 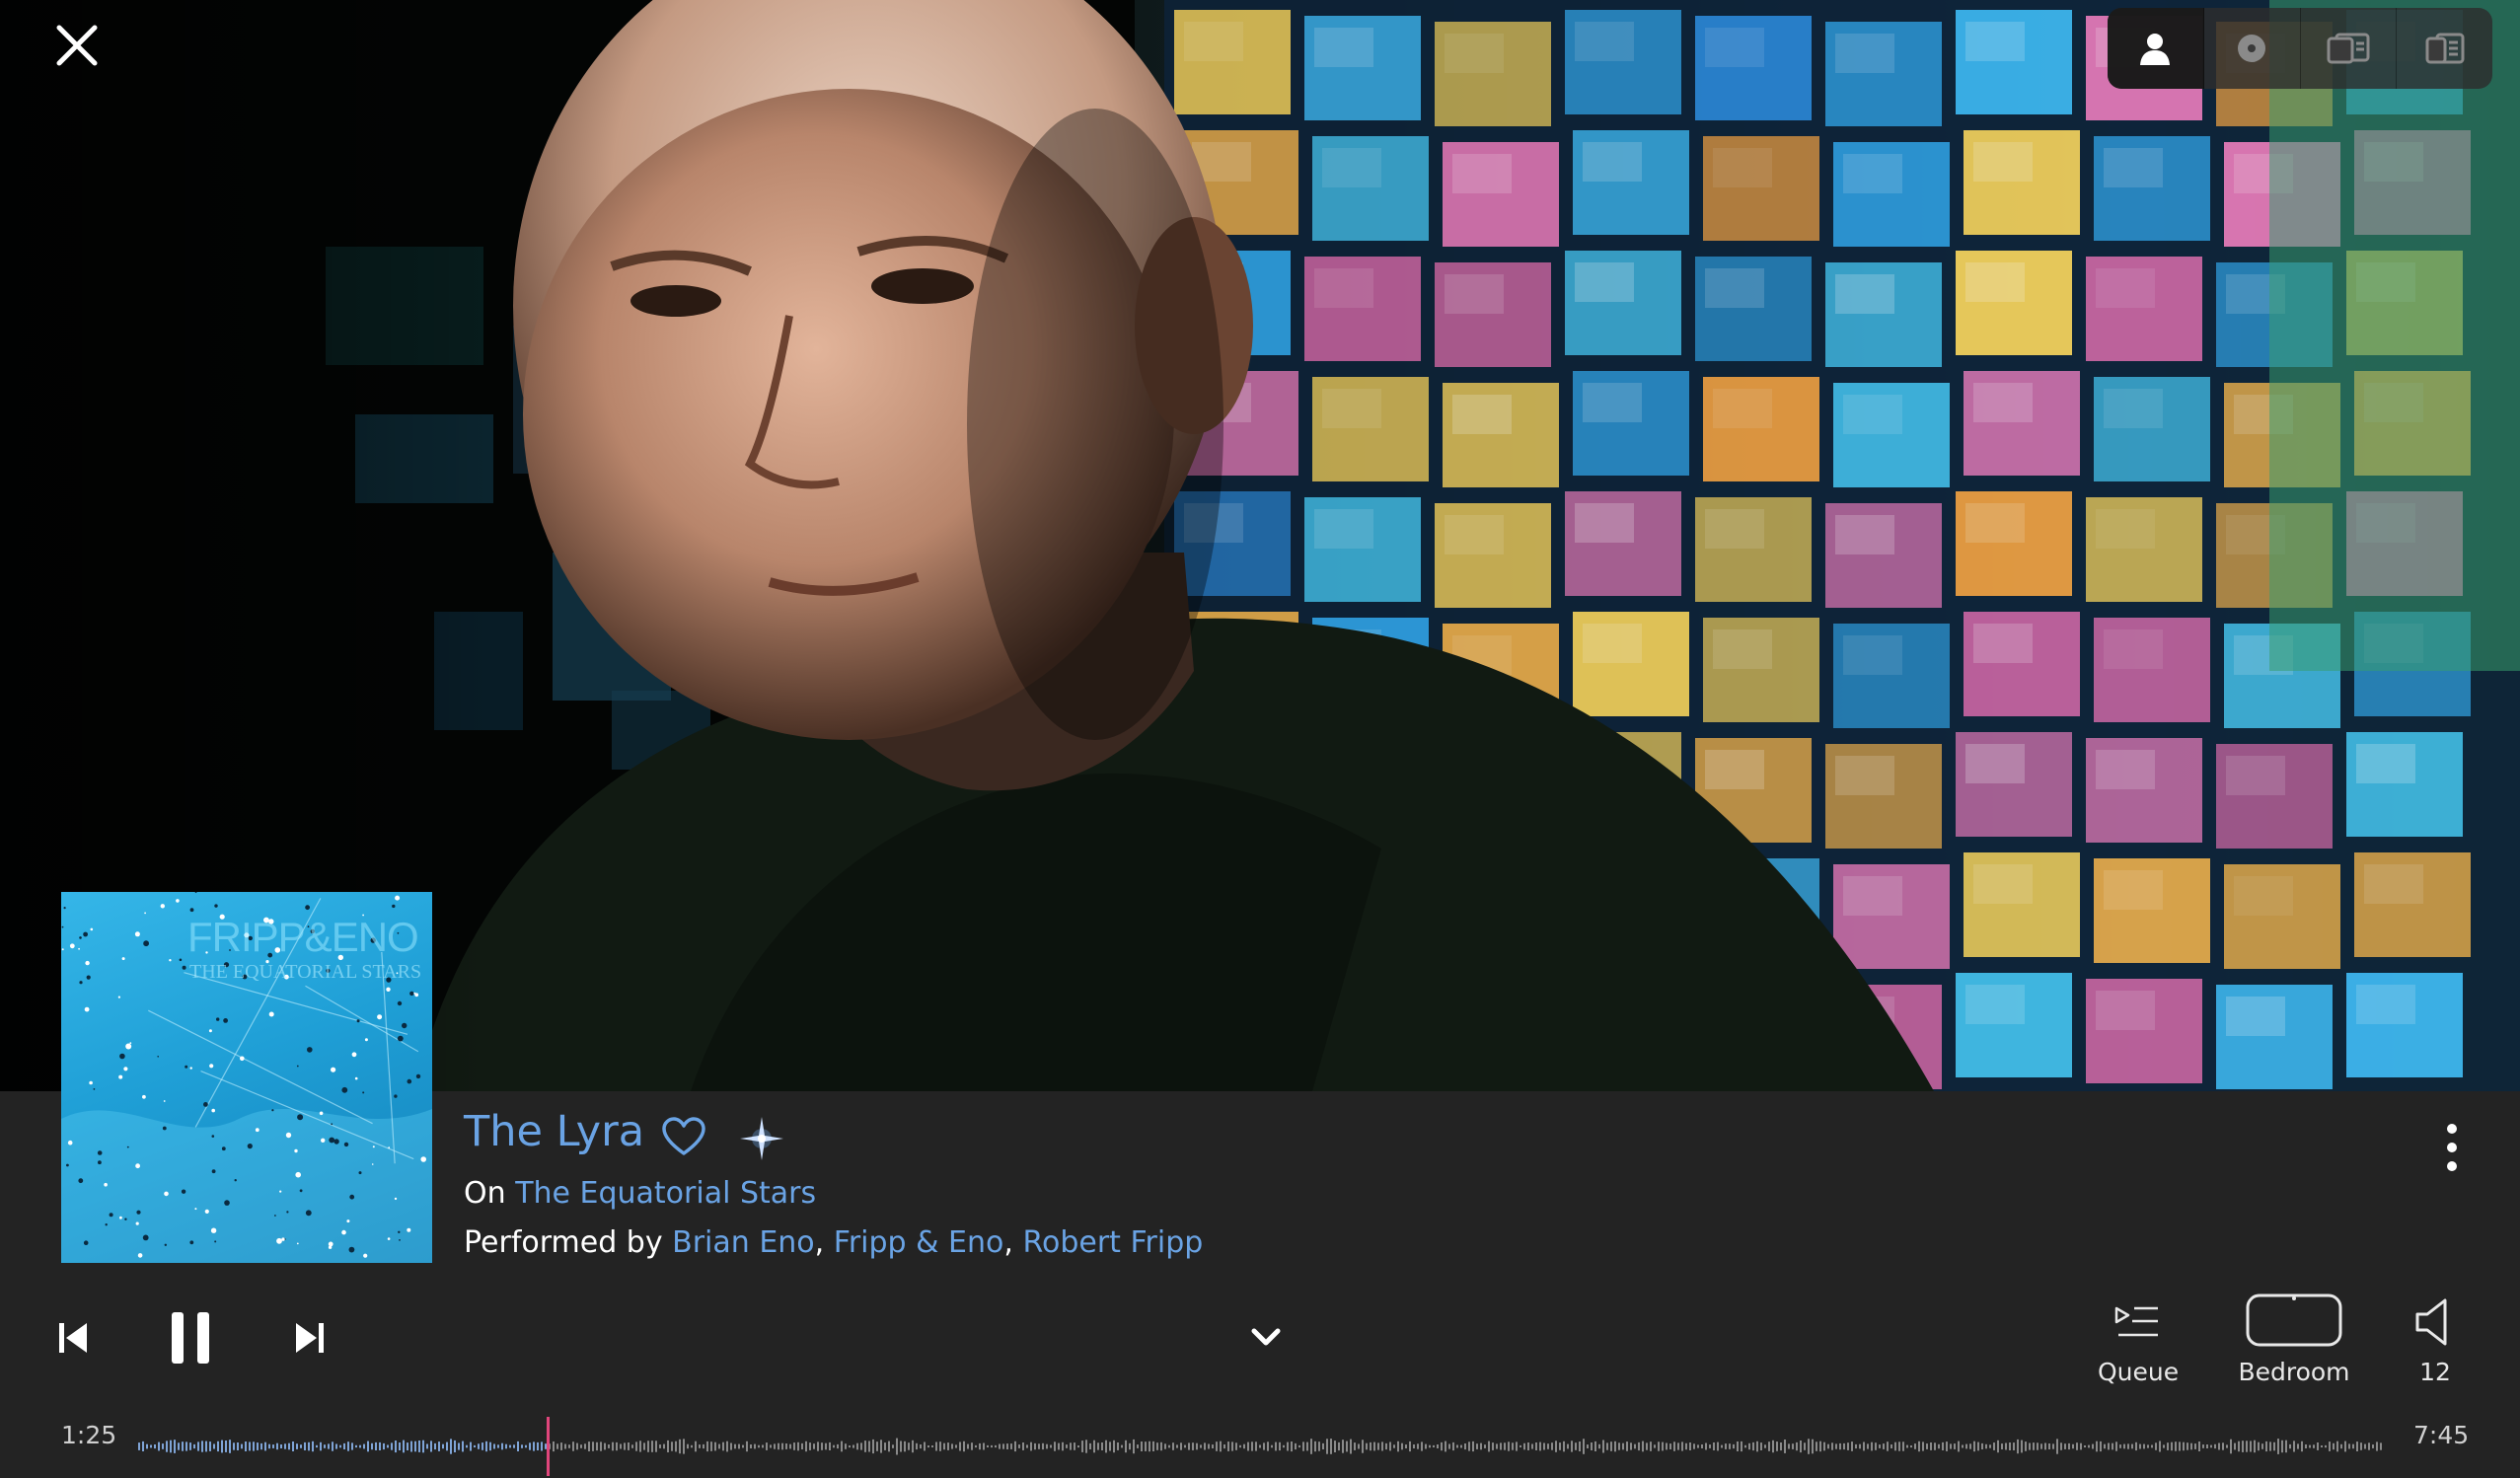 What do you see at coordinates (554, 1131) in the screenshot?
I see `track-title: The Lyra` at bounding box center [554, 1131].